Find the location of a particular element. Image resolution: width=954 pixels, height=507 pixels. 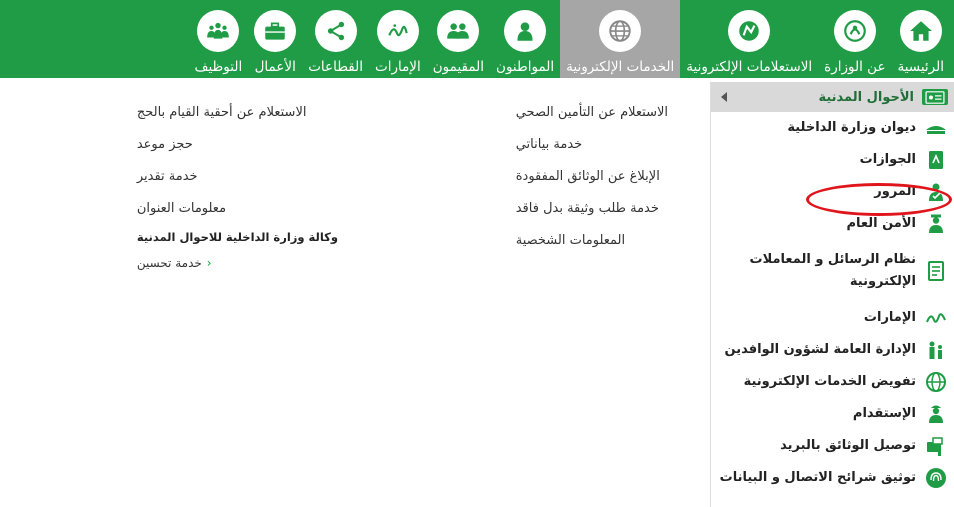

employment-group-icon is located at coordinates (218, 31).